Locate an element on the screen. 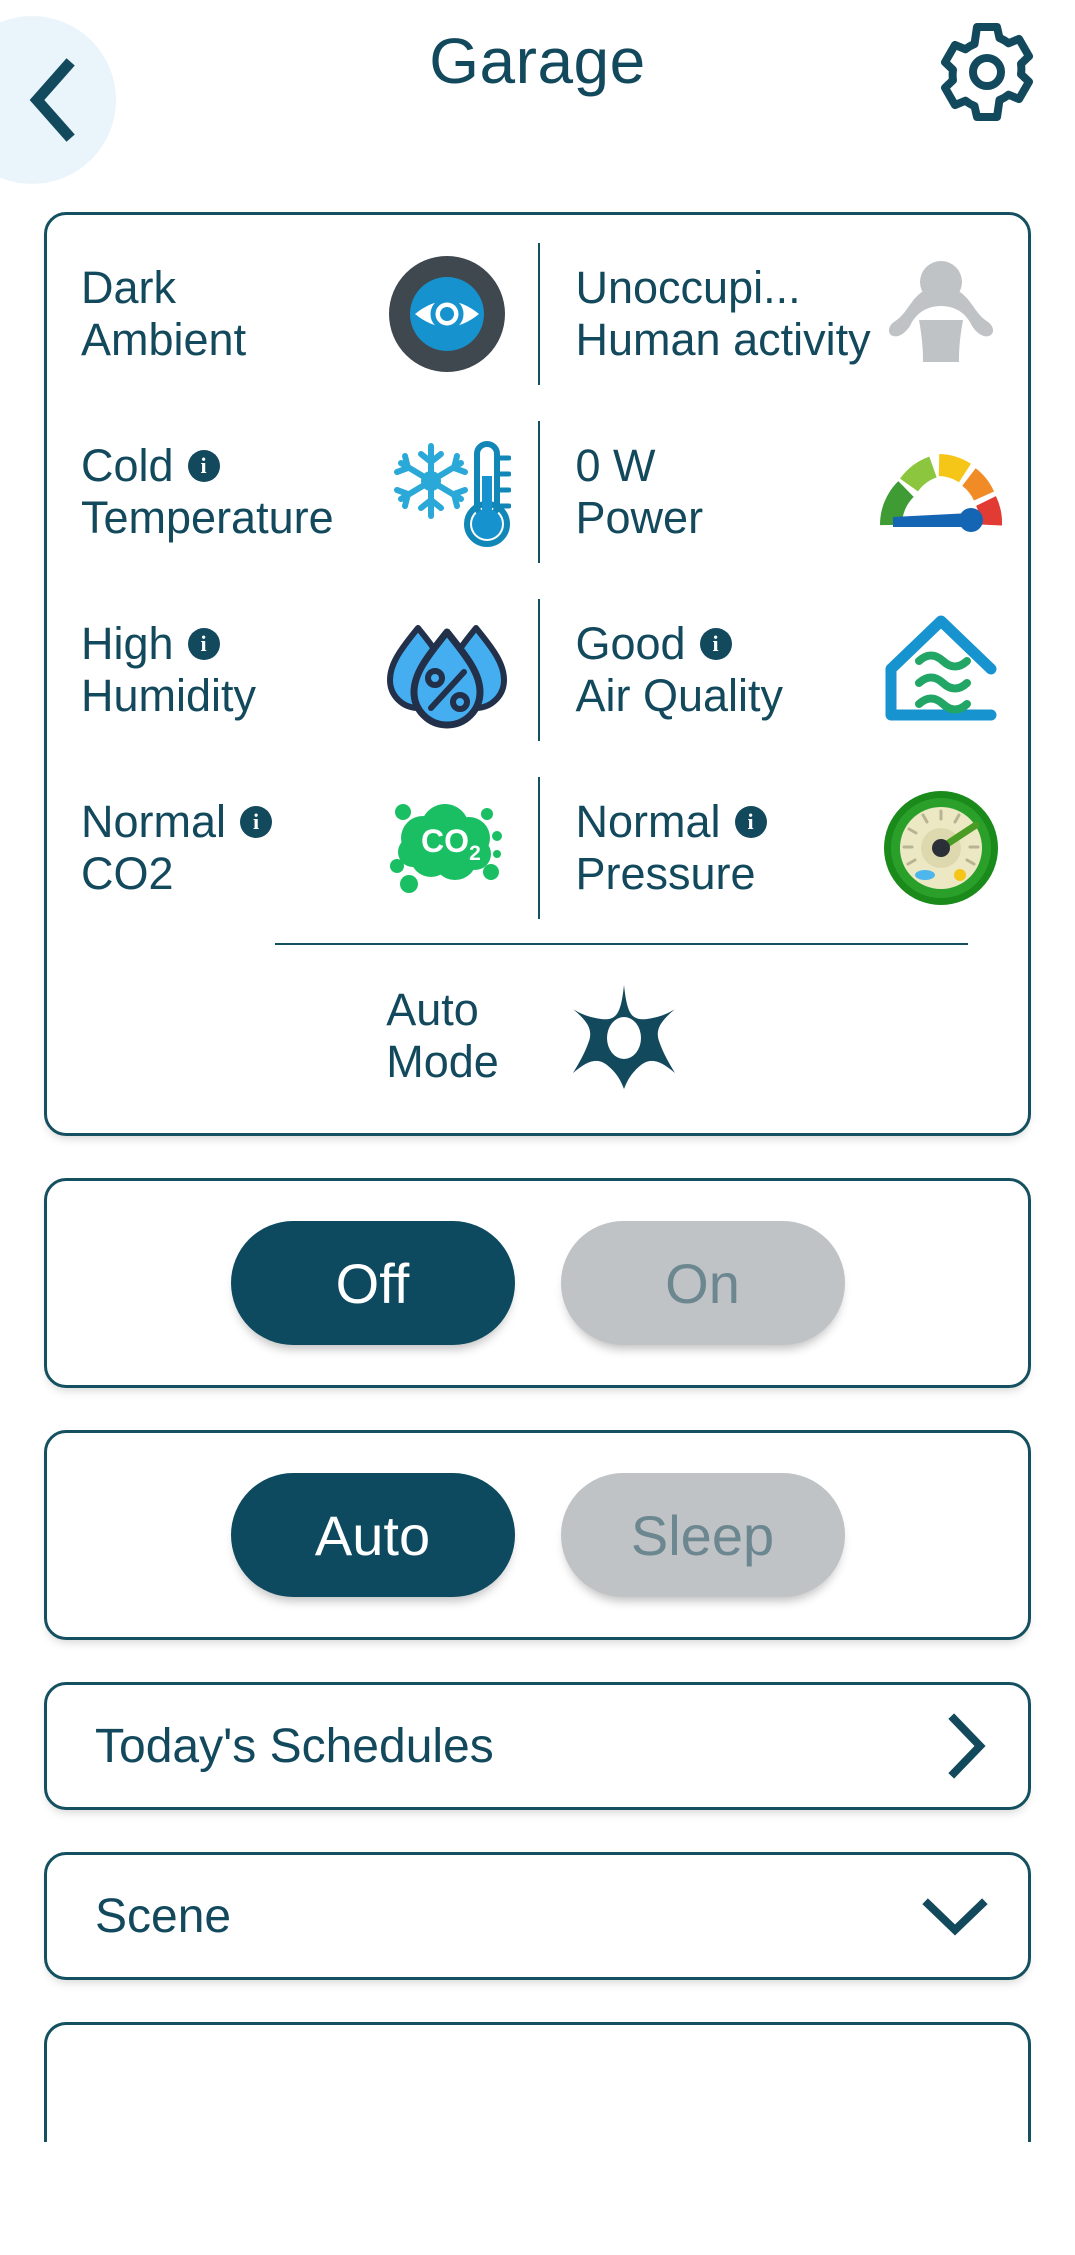 The width and height of the screenshot is (1075, 2255). sensor-label: Humidity is located at coordinates (169, 695).